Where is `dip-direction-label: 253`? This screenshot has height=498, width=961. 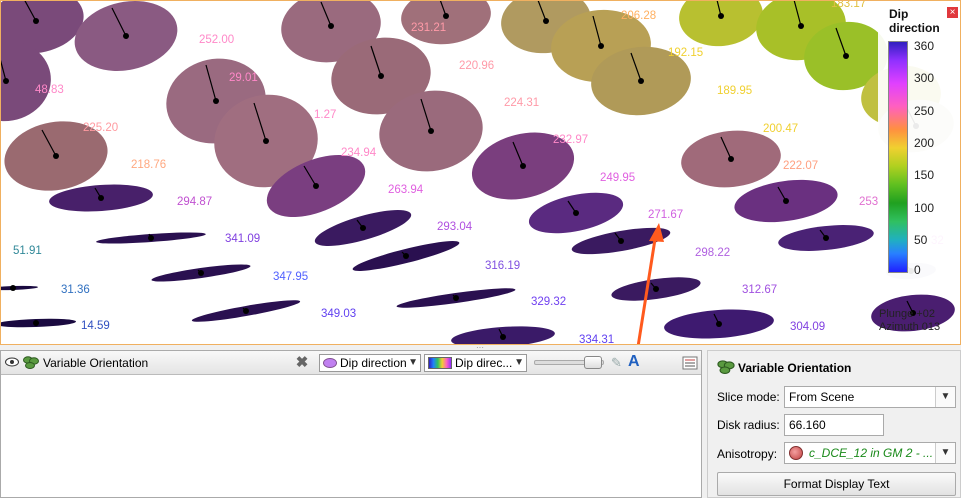
dip-direction-label: 253 is located at coordinates (868, 202).